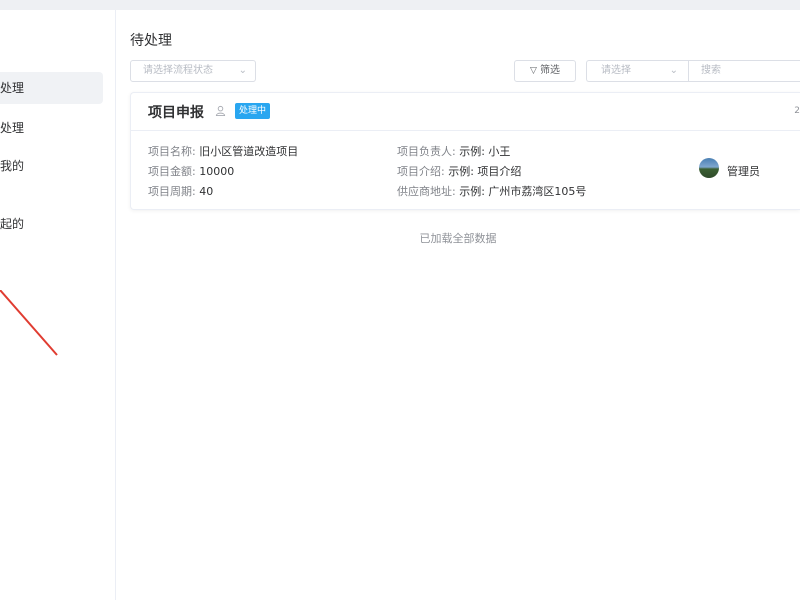  What do you see at coordinates (12, 166) in the screenshot?
I see `sidebar-item-mine: 我的` at bounding box center [12, 166].